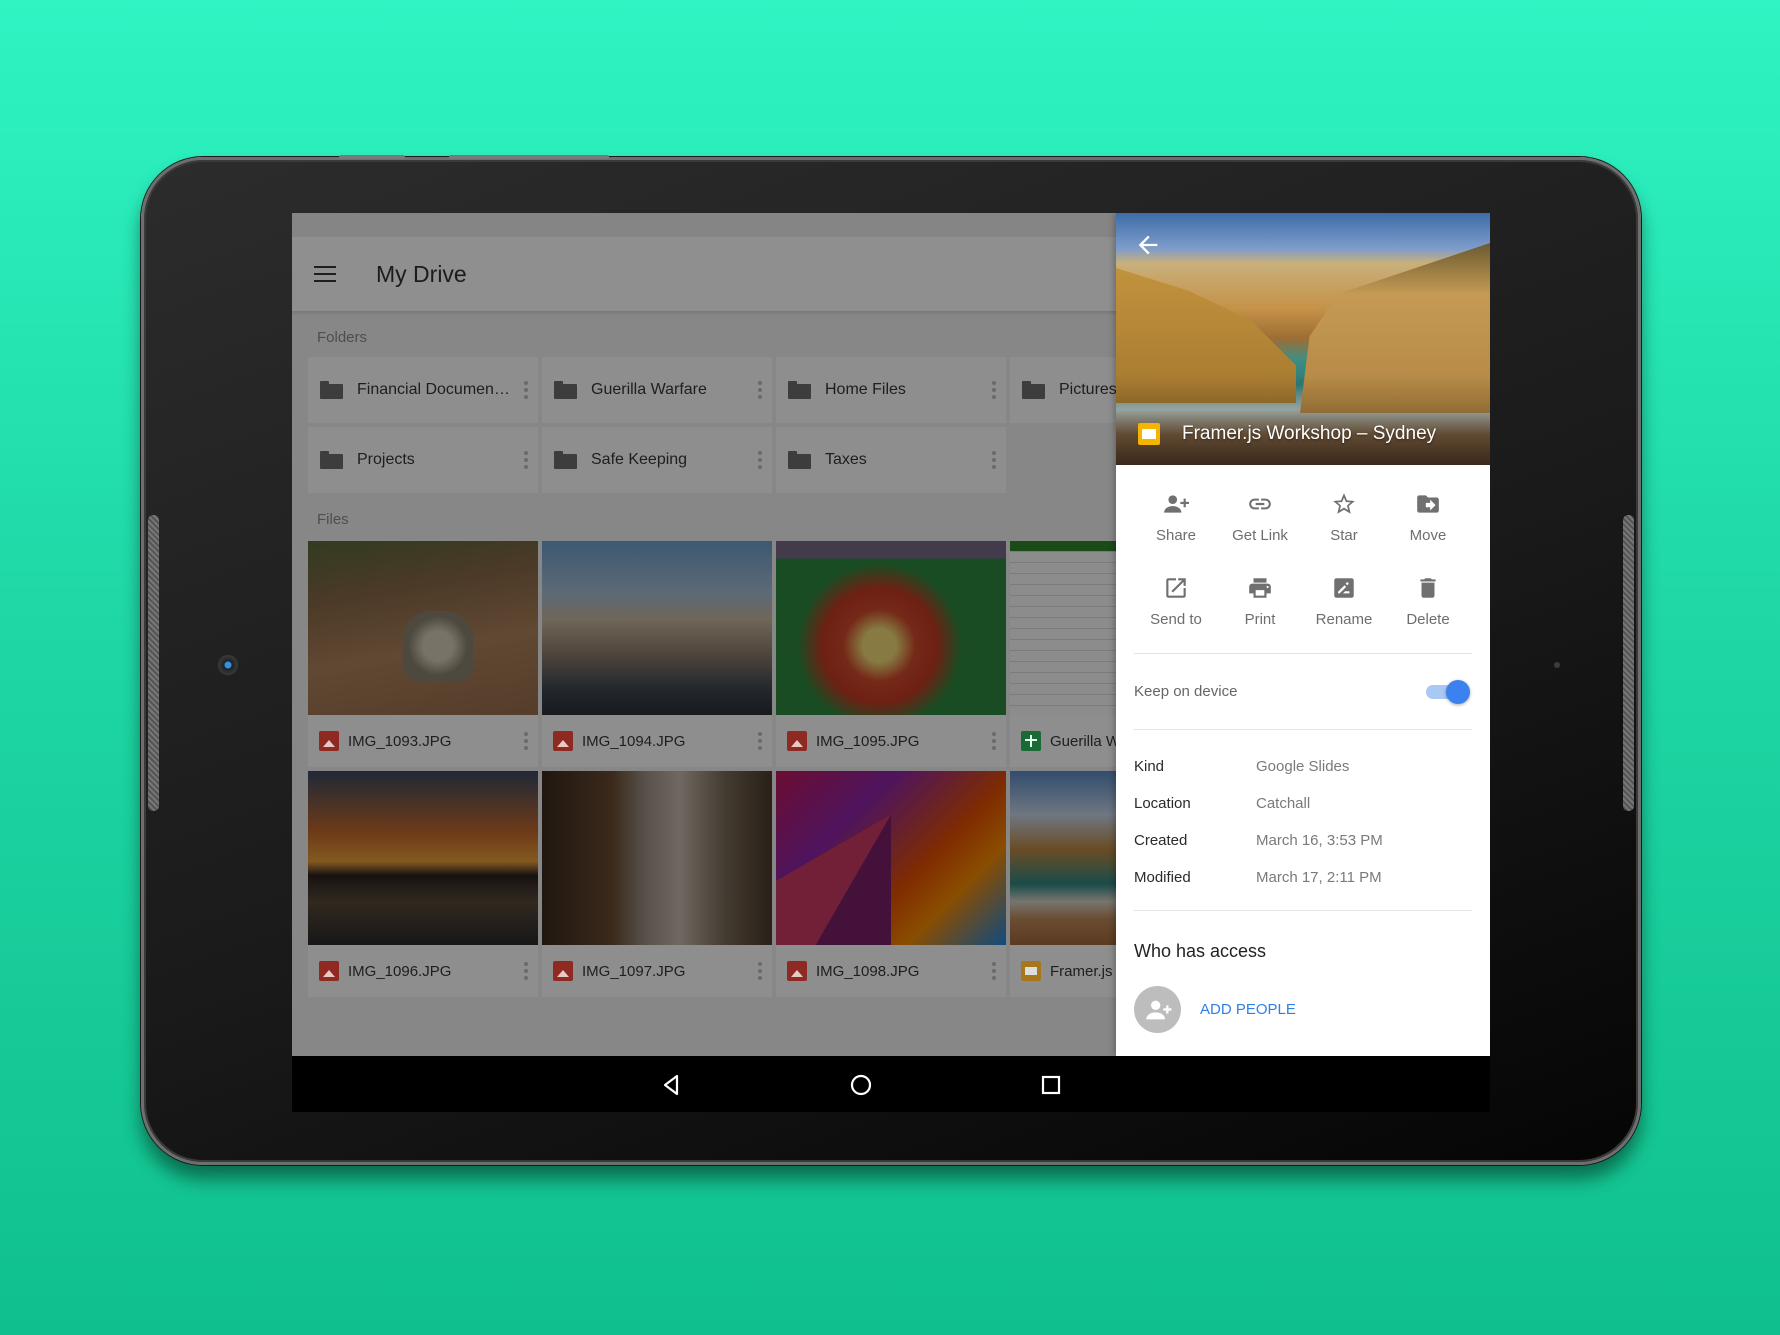 This screenshot has height=1335, width=1780. Describe the element at coordinates (1303, 997) in the screenshot. I see `add-people-row: ADD PEOPLE` at that location.